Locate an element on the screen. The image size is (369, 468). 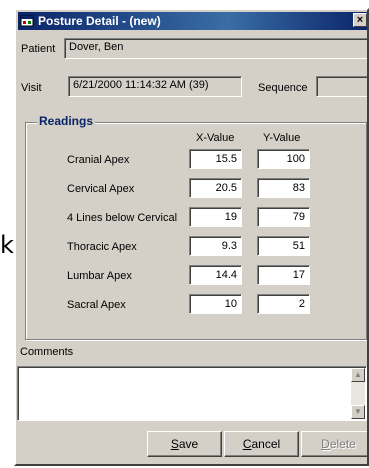
row-label-cranial-apex: Cranial Apex is located at coordinates (98, 160).